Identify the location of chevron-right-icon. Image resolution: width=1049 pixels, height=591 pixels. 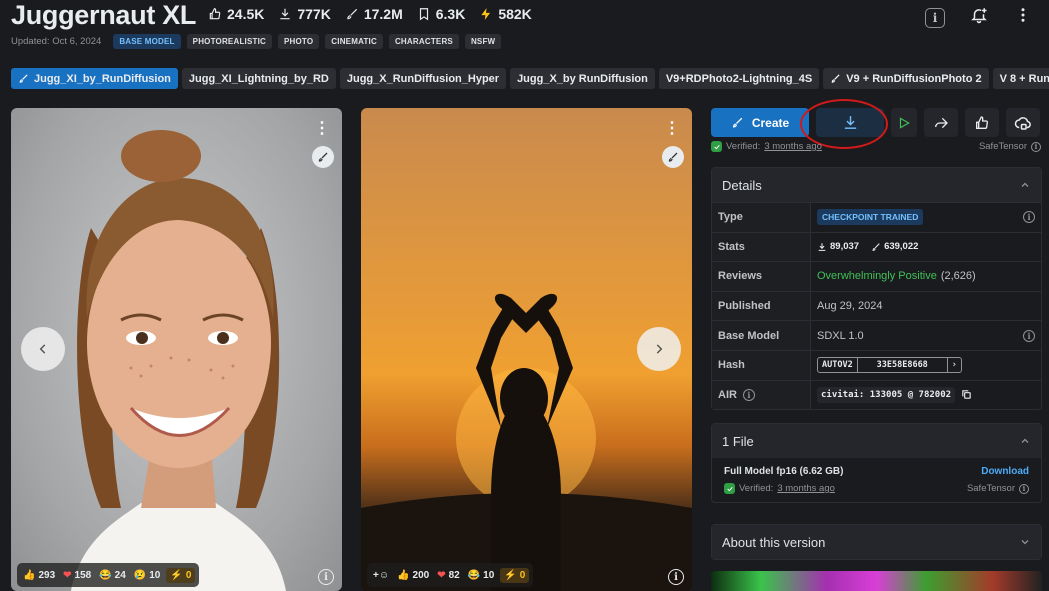
(659, 349).